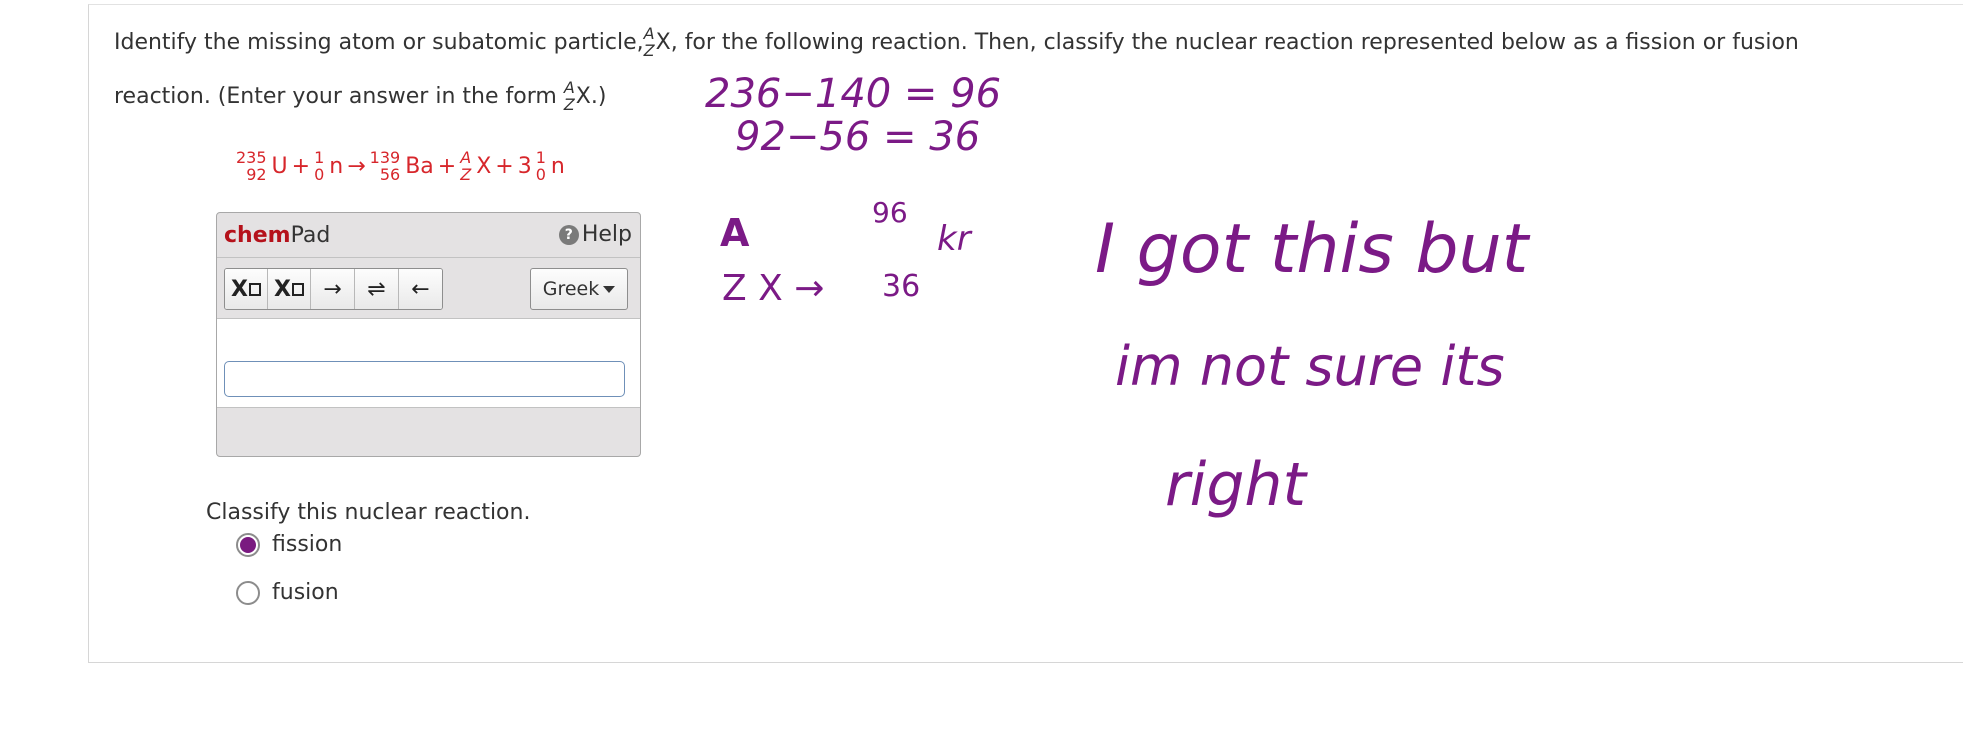  I want to click on superscript-box-icon, so click(297, 289).